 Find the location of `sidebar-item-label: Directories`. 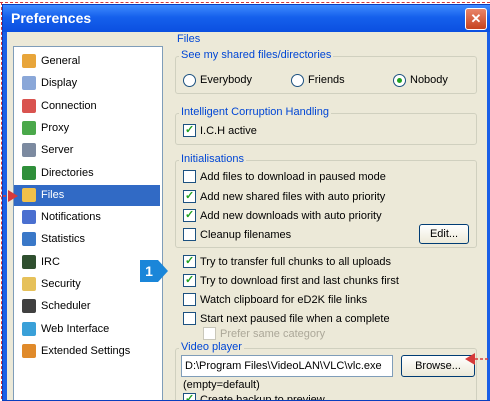

sidebar-item-label: Directories is located at coordinates (67, 172).